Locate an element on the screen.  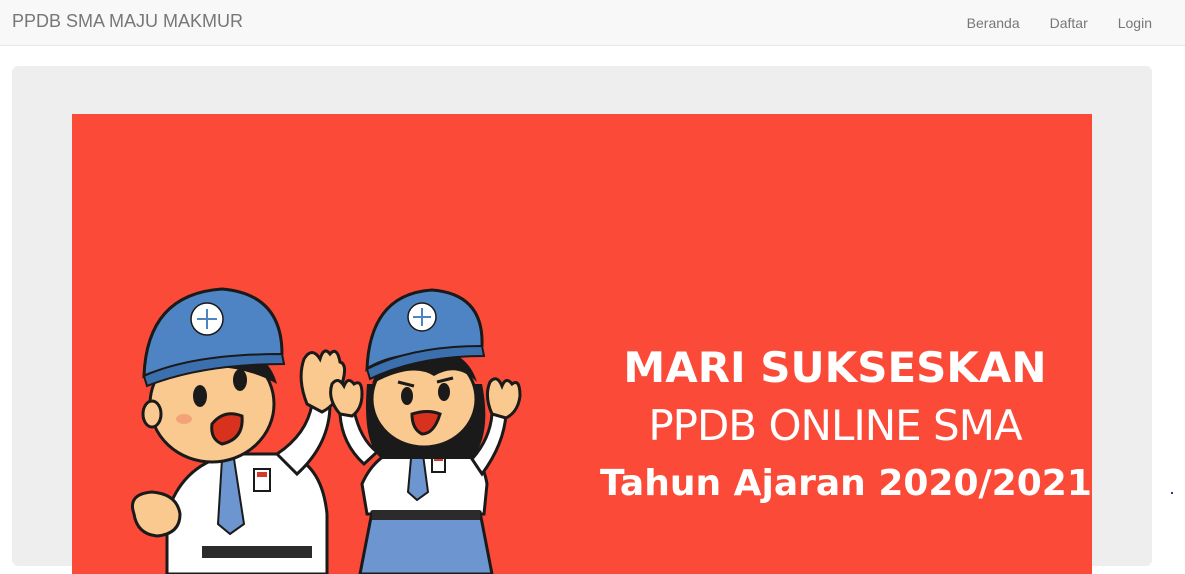
nav-links: Beranda Daftar Login is located at coordinates (1059, 23).